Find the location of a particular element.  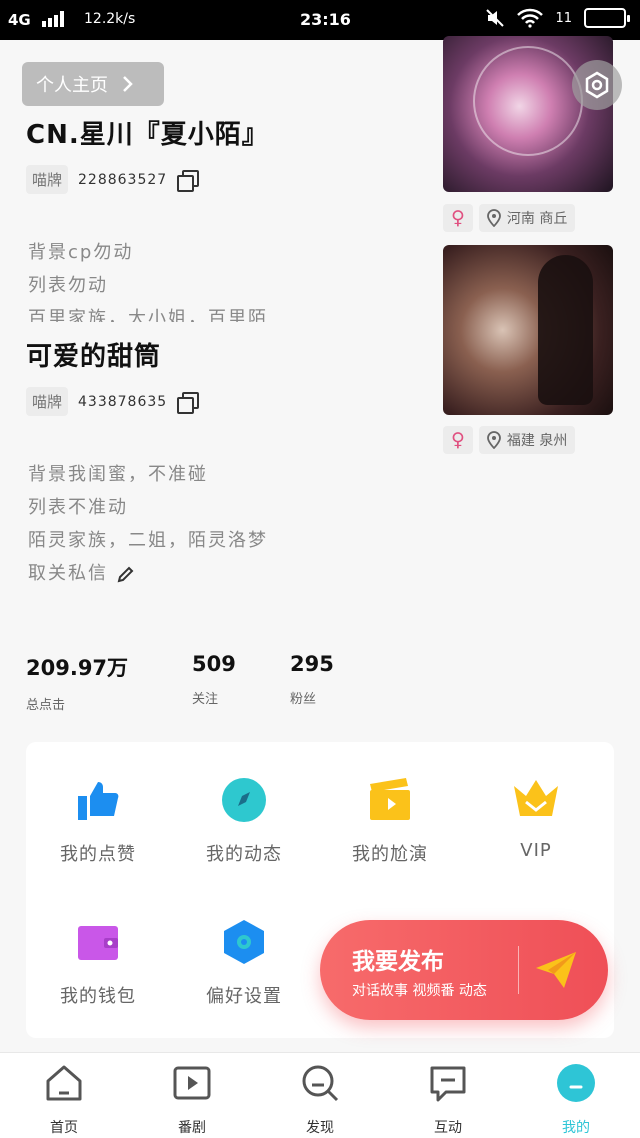

network-type: 4G is located at coordinates (19, 20).